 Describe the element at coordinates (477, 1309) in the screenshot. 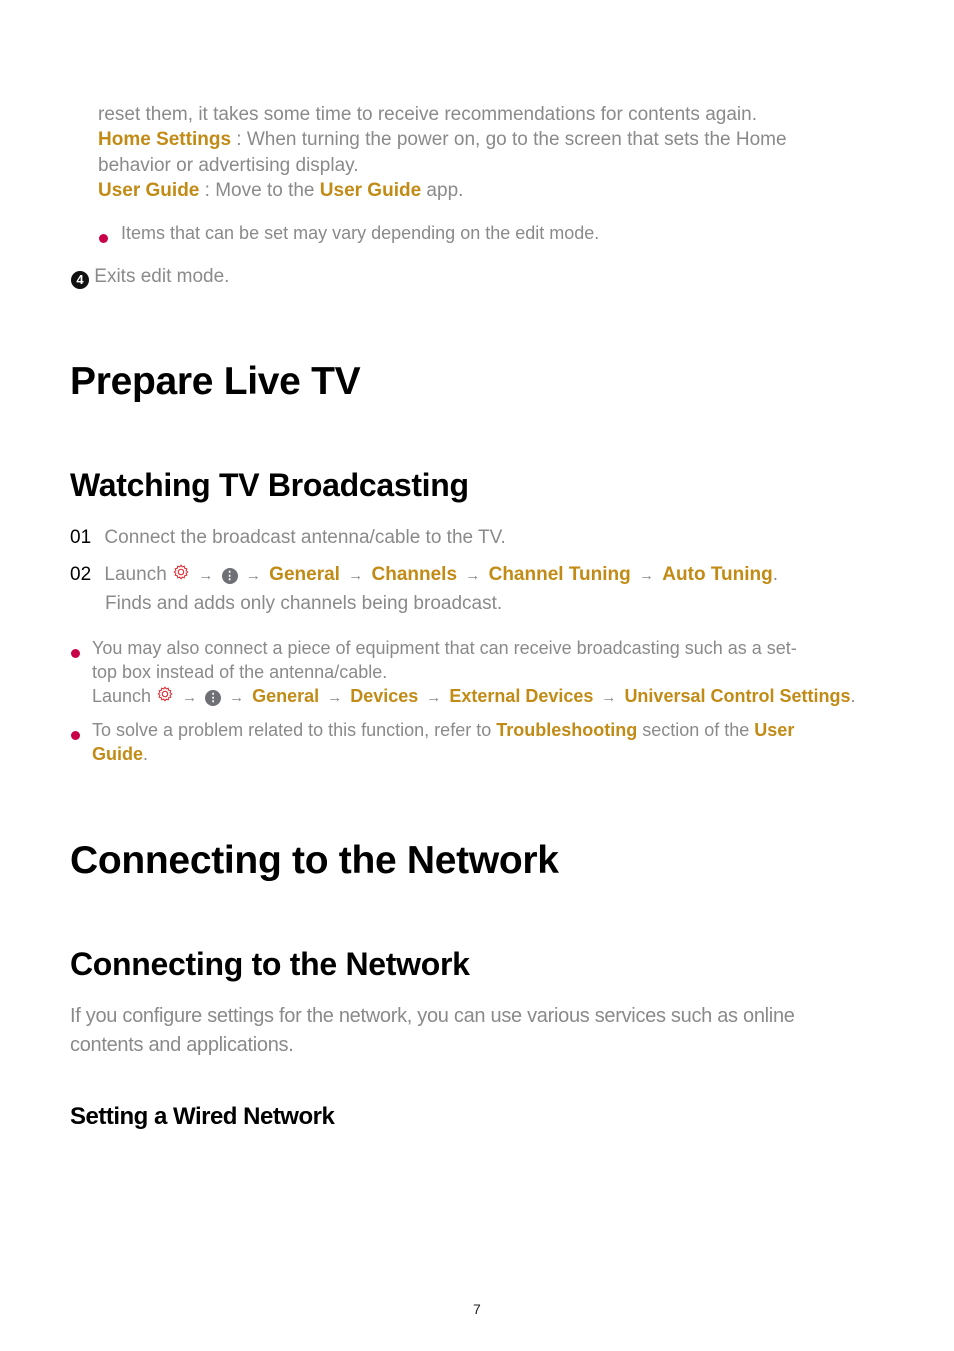

I see `page-number: 7` at that location.